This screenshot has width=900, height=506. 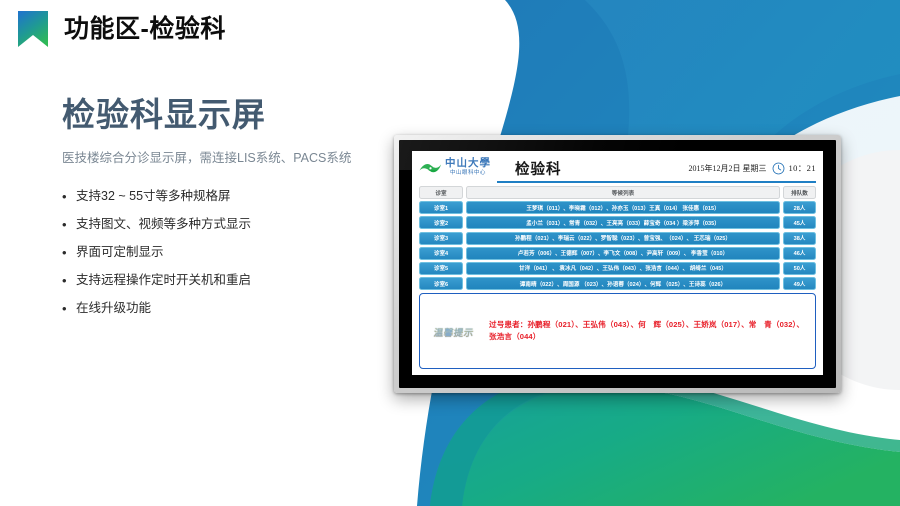 What do you see at coordinates (441, 223) in the screenshot?
I see `cell-room: 诊室2` at bounding box center [441, 223].